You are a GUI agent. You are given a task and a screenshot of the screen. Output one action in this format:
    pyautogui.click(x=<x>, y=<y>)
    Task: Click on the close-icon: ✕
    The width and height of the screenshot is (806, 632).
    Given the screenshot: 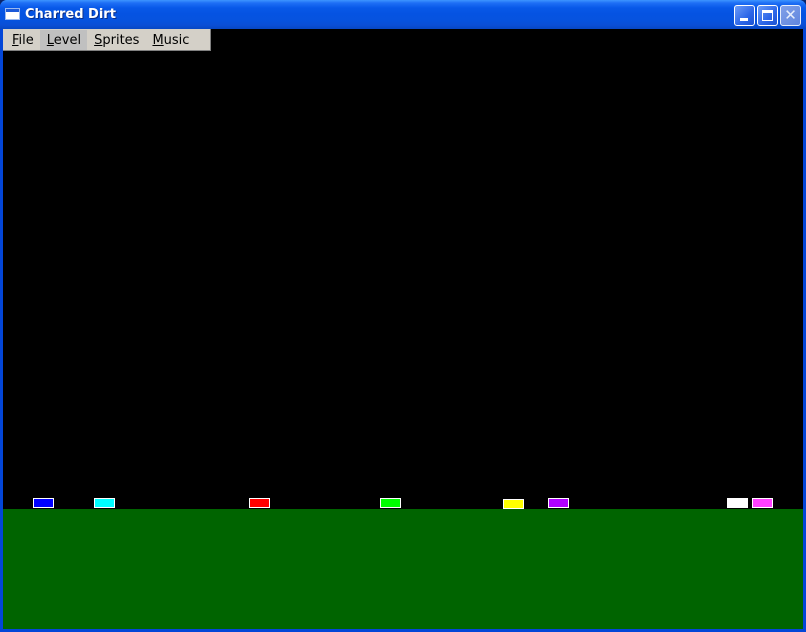 What is the action you would take?
    pyautogui.click(x=790, y=15)
    